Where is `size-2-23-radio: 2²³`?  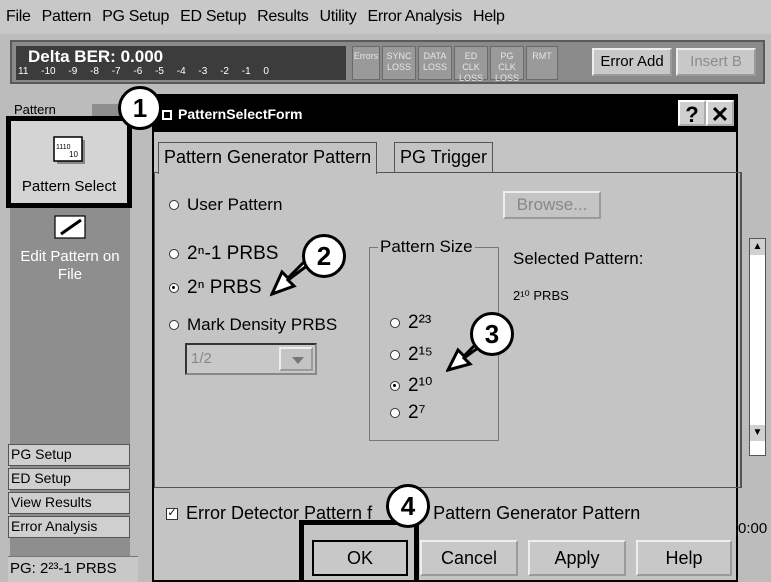
size-2-23-radio: 2²³ is located at coordinates (410, 323).